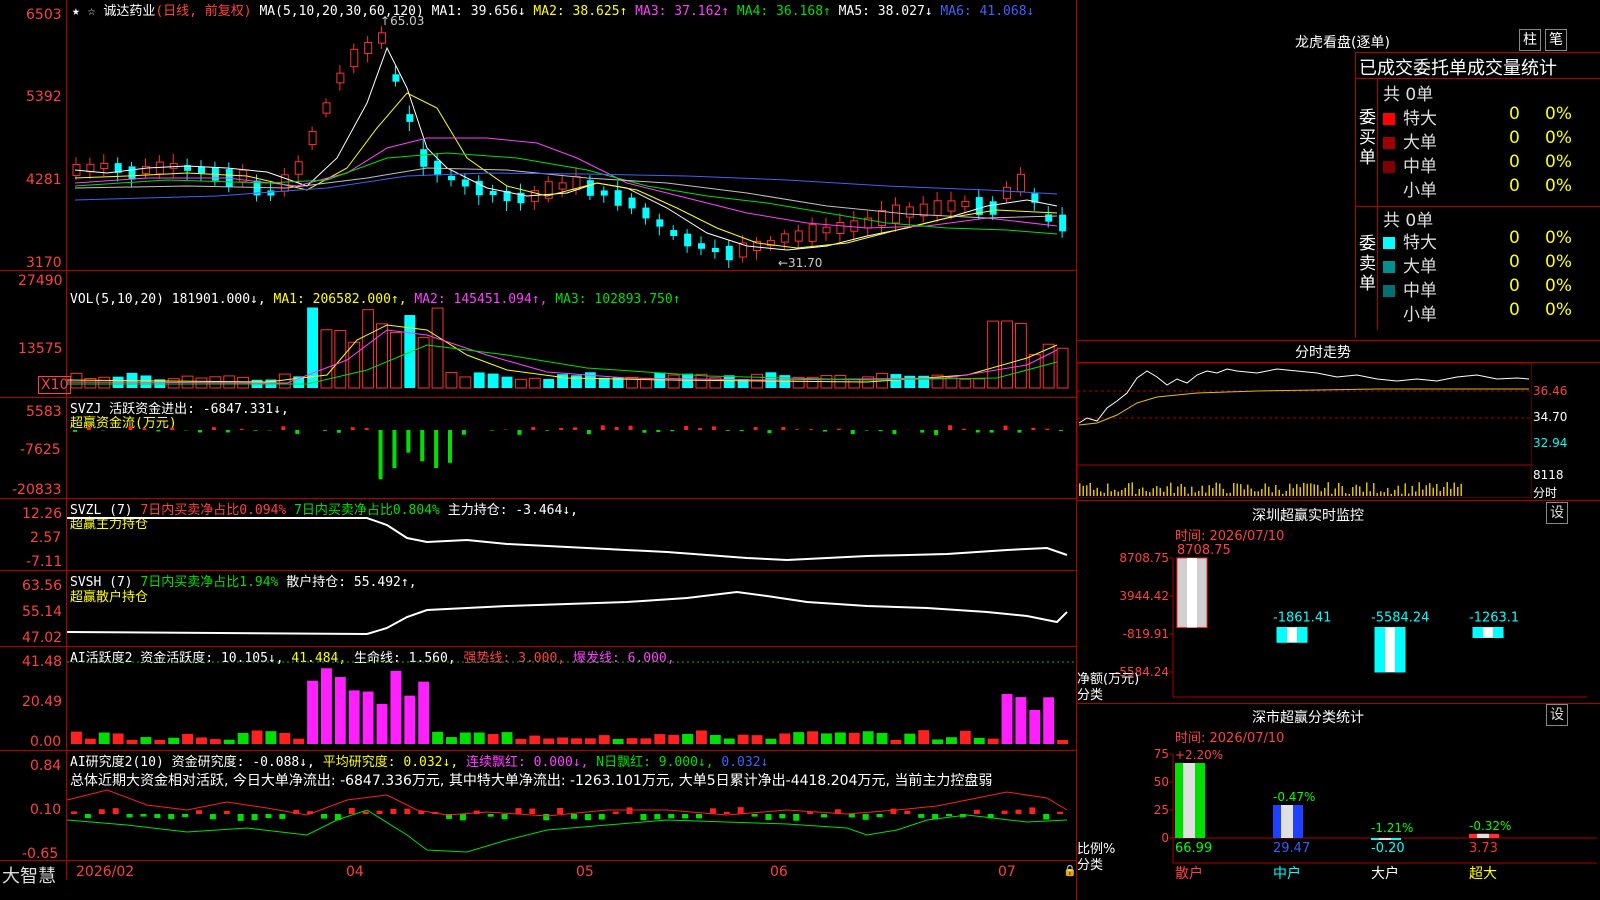 The width and height of the screenshot is (1600, 900). What do you see at coordinates (1408, 95) in the screenshot?
I see `buy-total: 共 0单` at bounding box center [1408, 95].